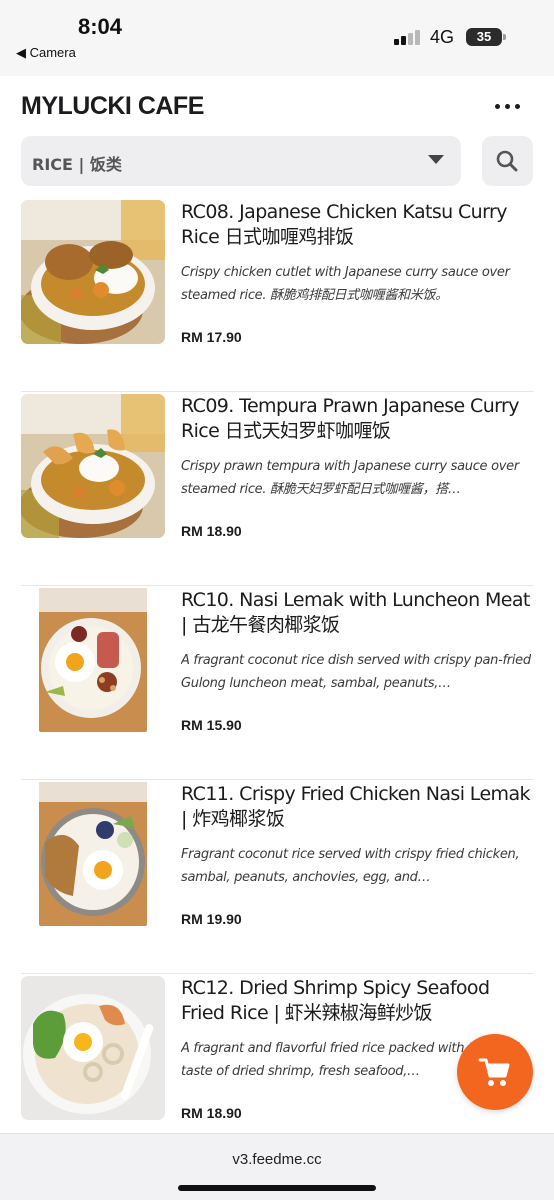 This screenshot has height=1200, width=554. Describe the element at coordinates (277, 1188) in the screenshot. I see `home-indicator` at that location.